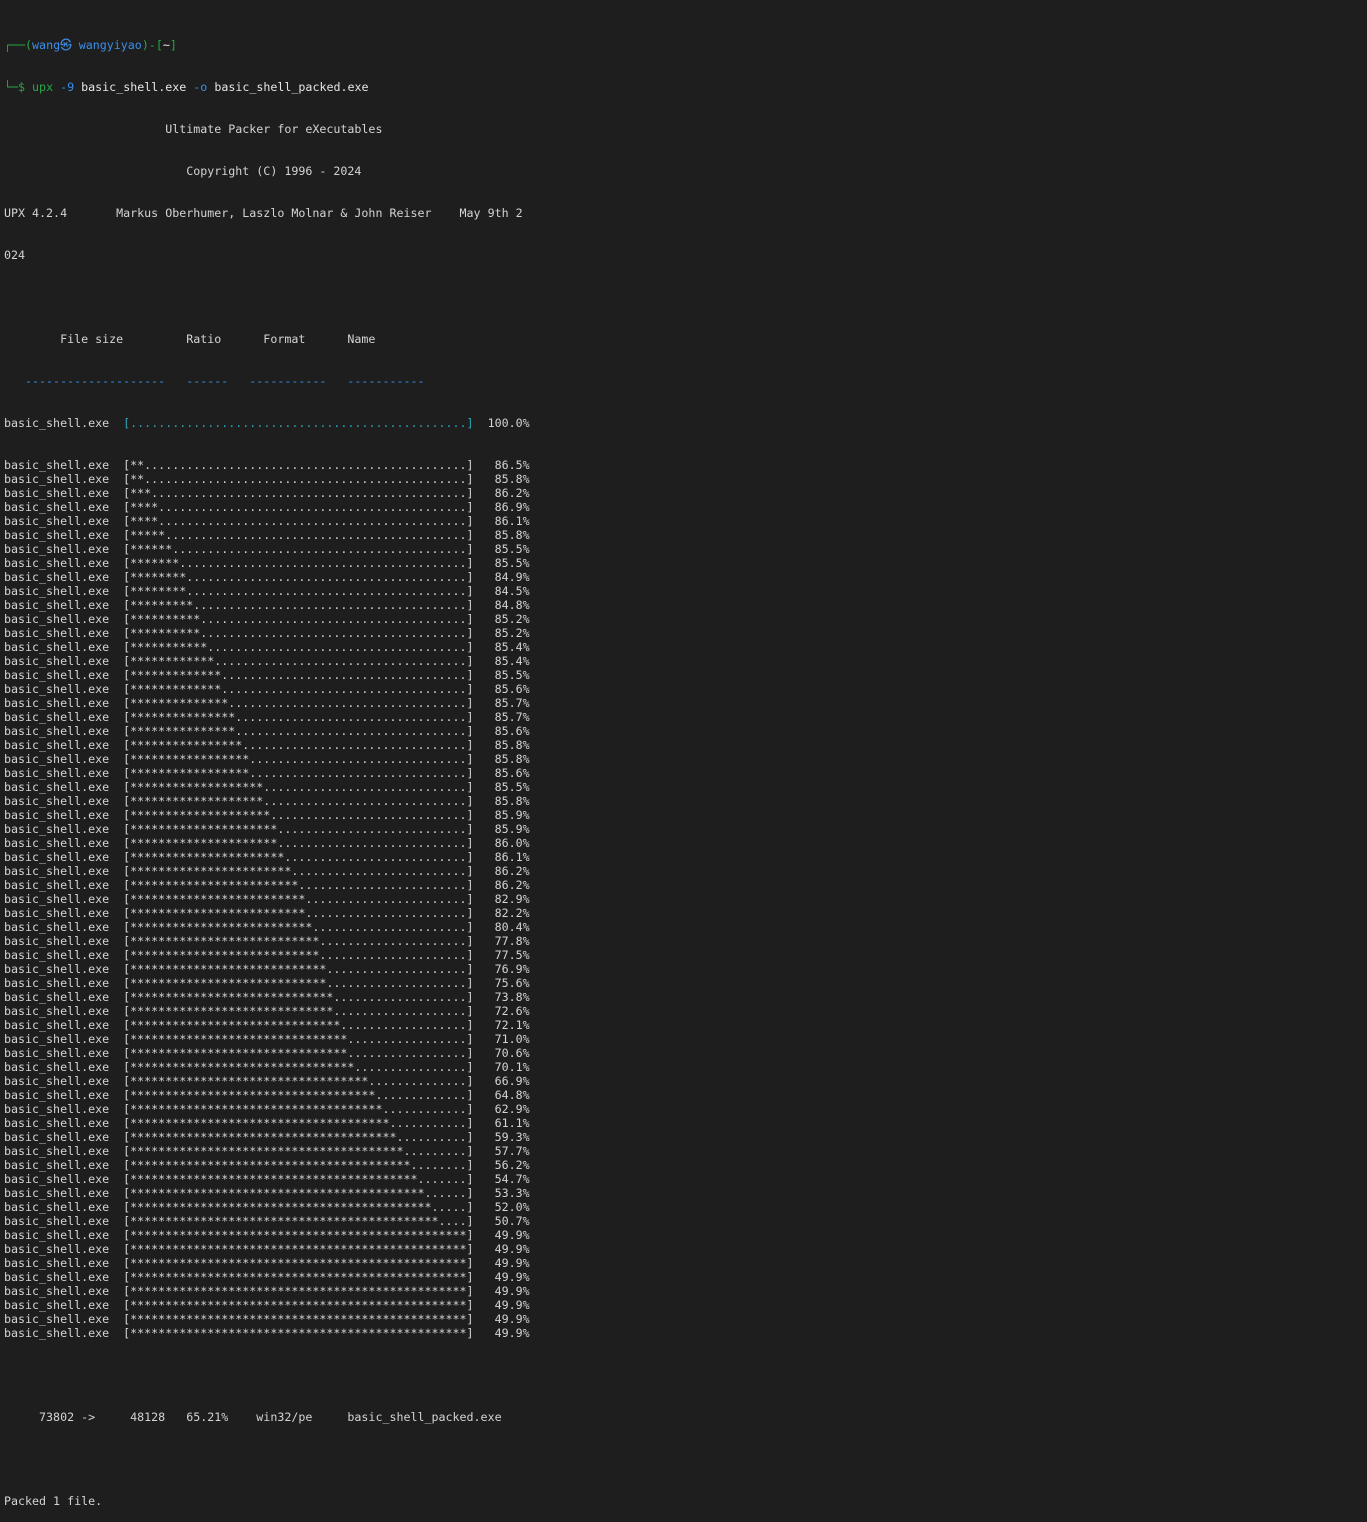 Image resolution: width=1367 pixels, height=1522 pixels. I want to click on prompt-frame-left: ┌──(, so click(18, 45).